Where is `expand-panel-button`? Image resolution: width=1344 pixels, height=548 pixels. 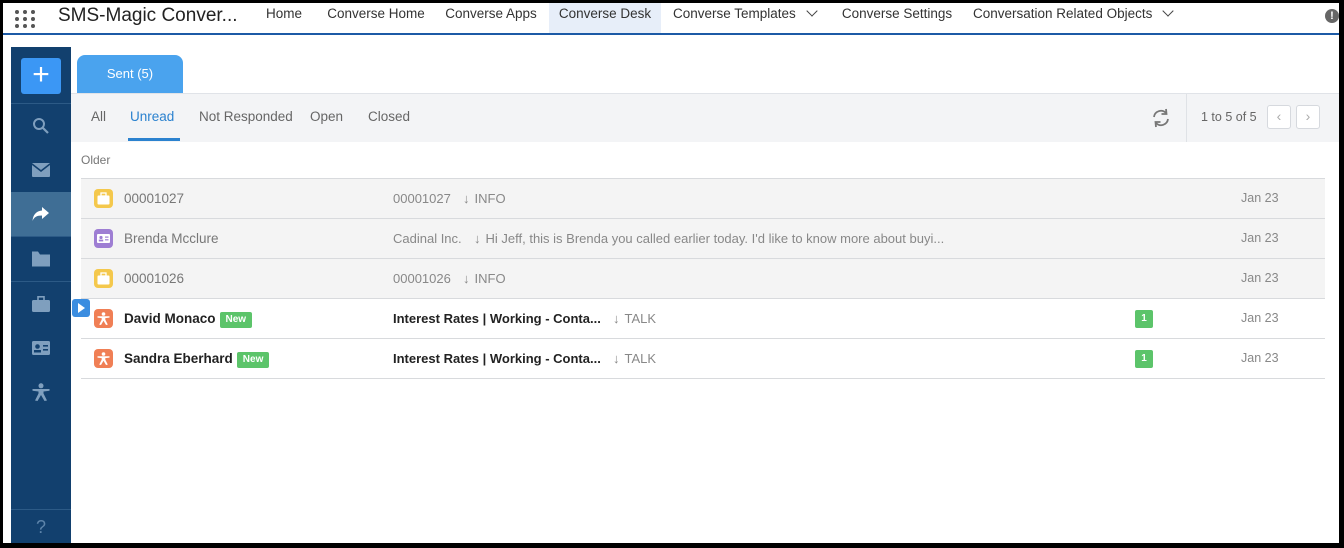
expand-panel-button is located at coordinates (81, 308).